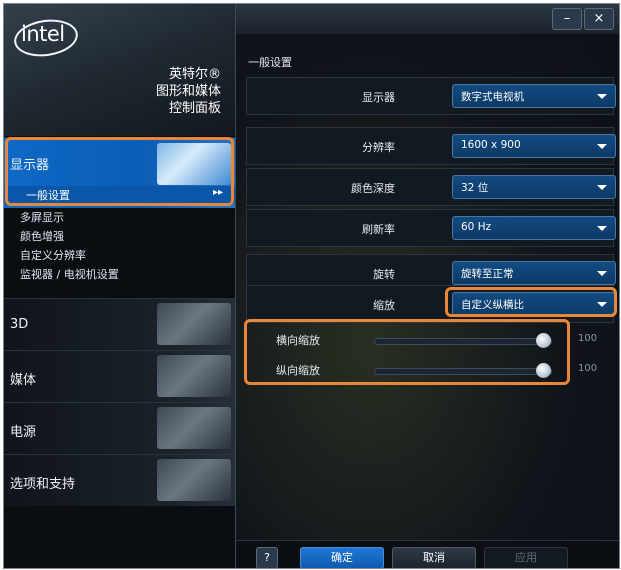  What do you see at coordinates (431, 228) in the screenshot?
I see `setting-row-refresh-rate: 刷新率 60 Hz` at bounding box center [431, 228].